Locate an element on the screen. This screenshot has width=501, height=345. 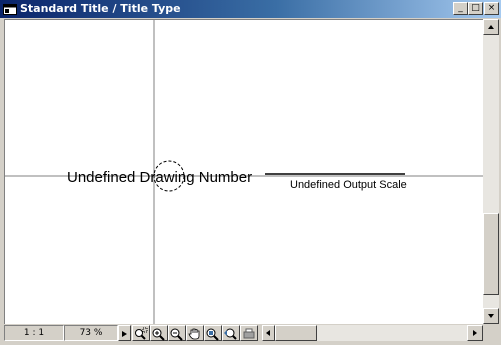
zoom-out-button is located at coordinates (177, 333).